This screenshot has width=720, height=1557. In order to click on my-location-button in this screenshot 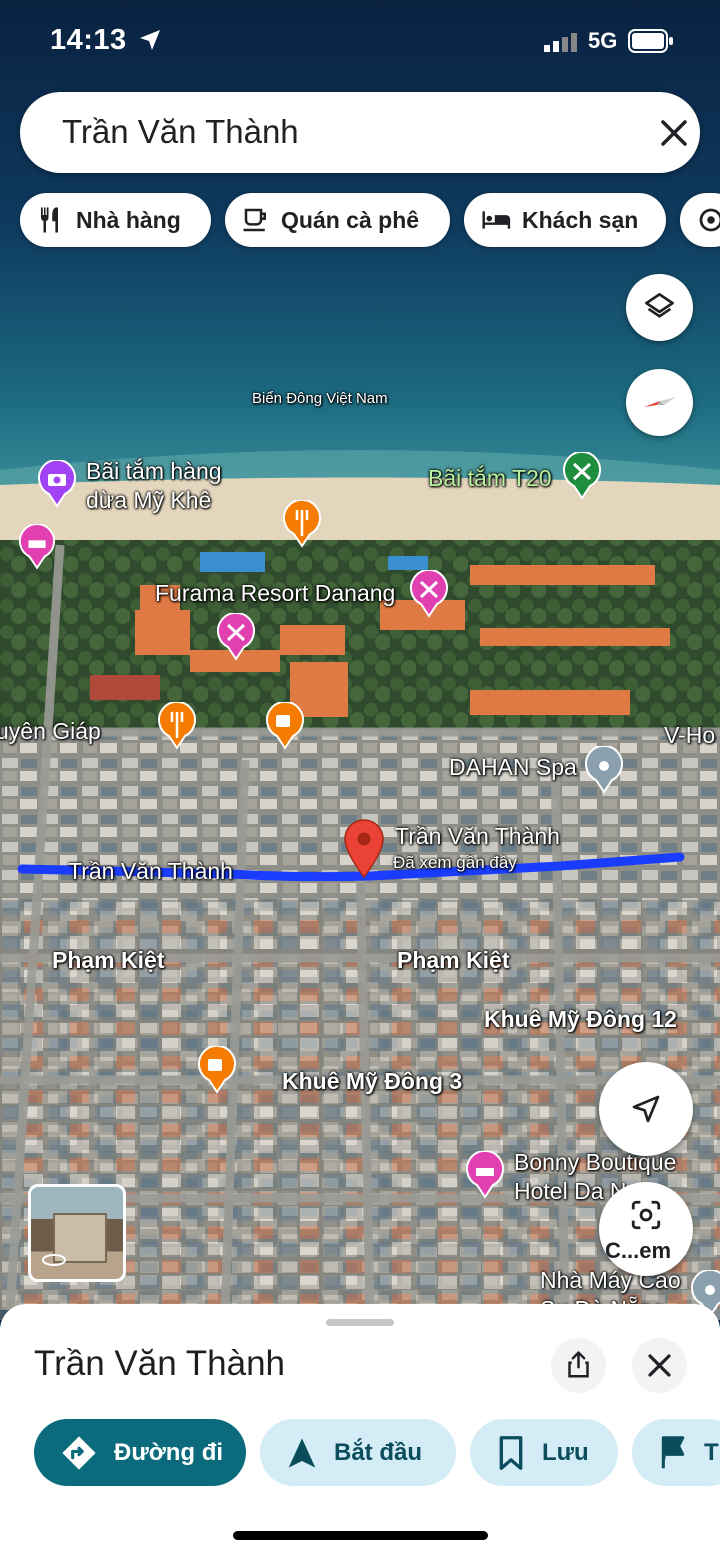, I will do `click(646, 1109)`.